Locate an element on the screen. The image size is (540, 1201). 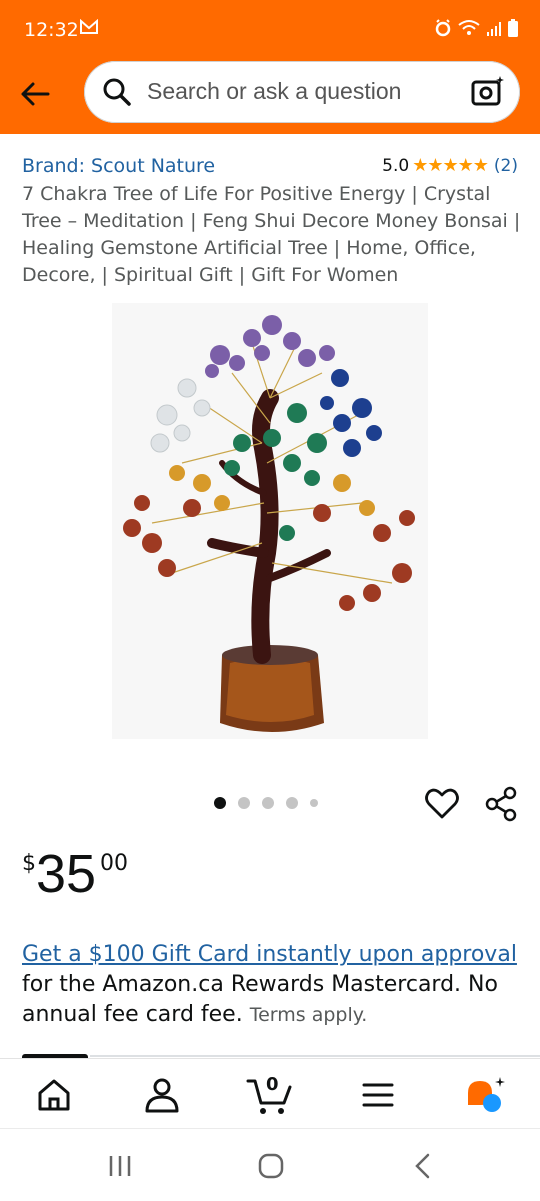
back-chevron-icon is located at coordinates (423, 1166).